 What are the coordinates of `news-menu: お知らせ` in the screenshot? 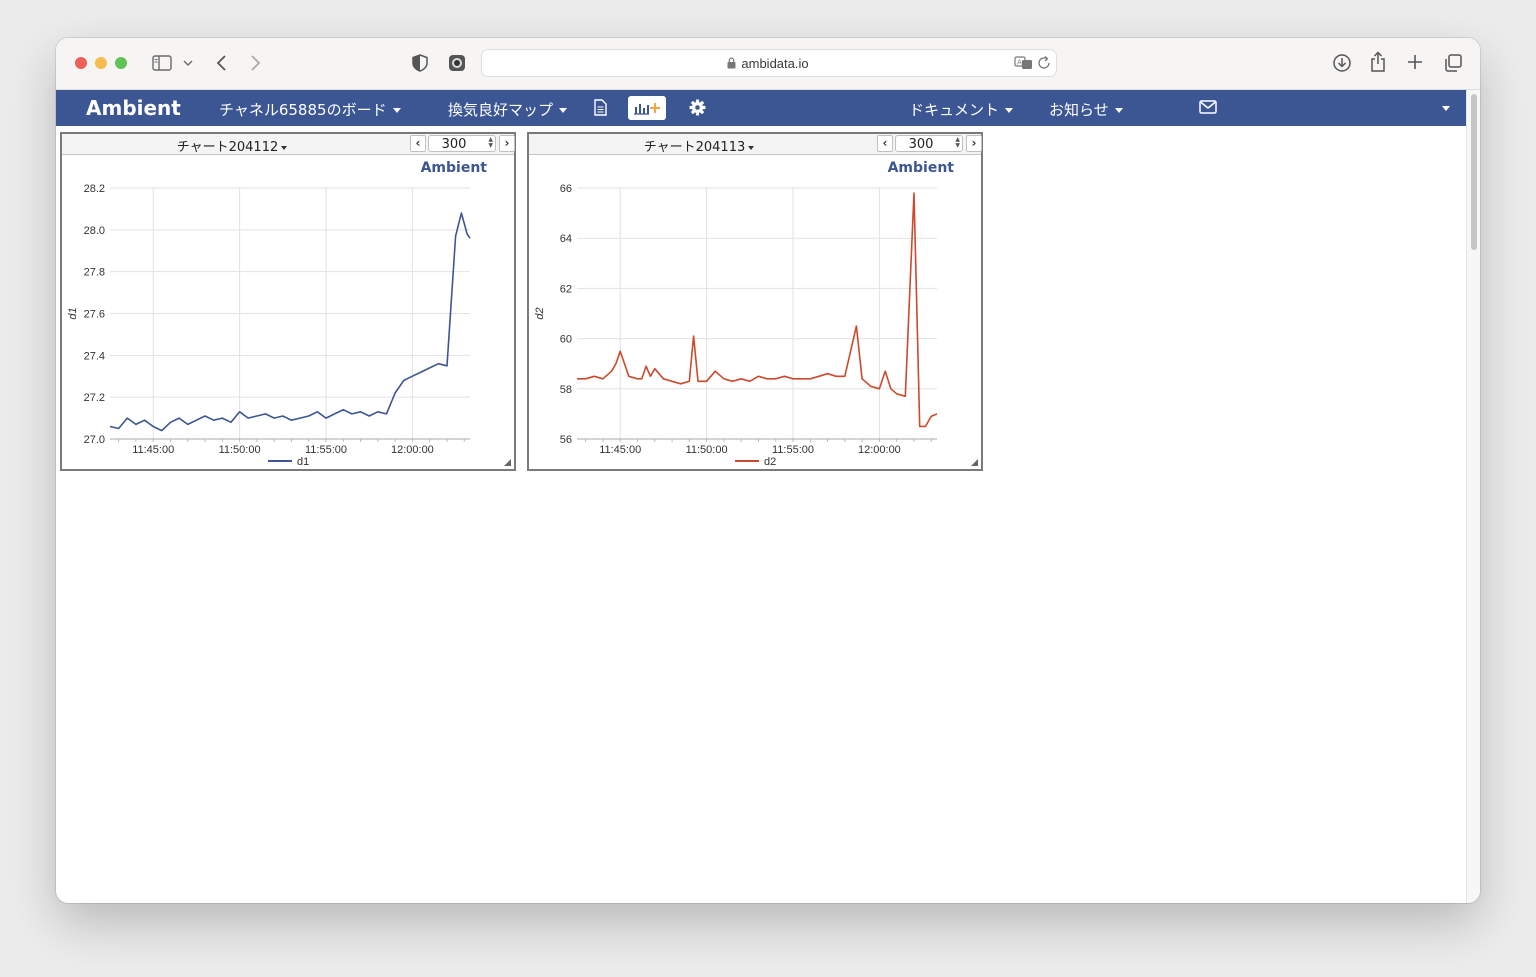 It's located at (1086, 109).